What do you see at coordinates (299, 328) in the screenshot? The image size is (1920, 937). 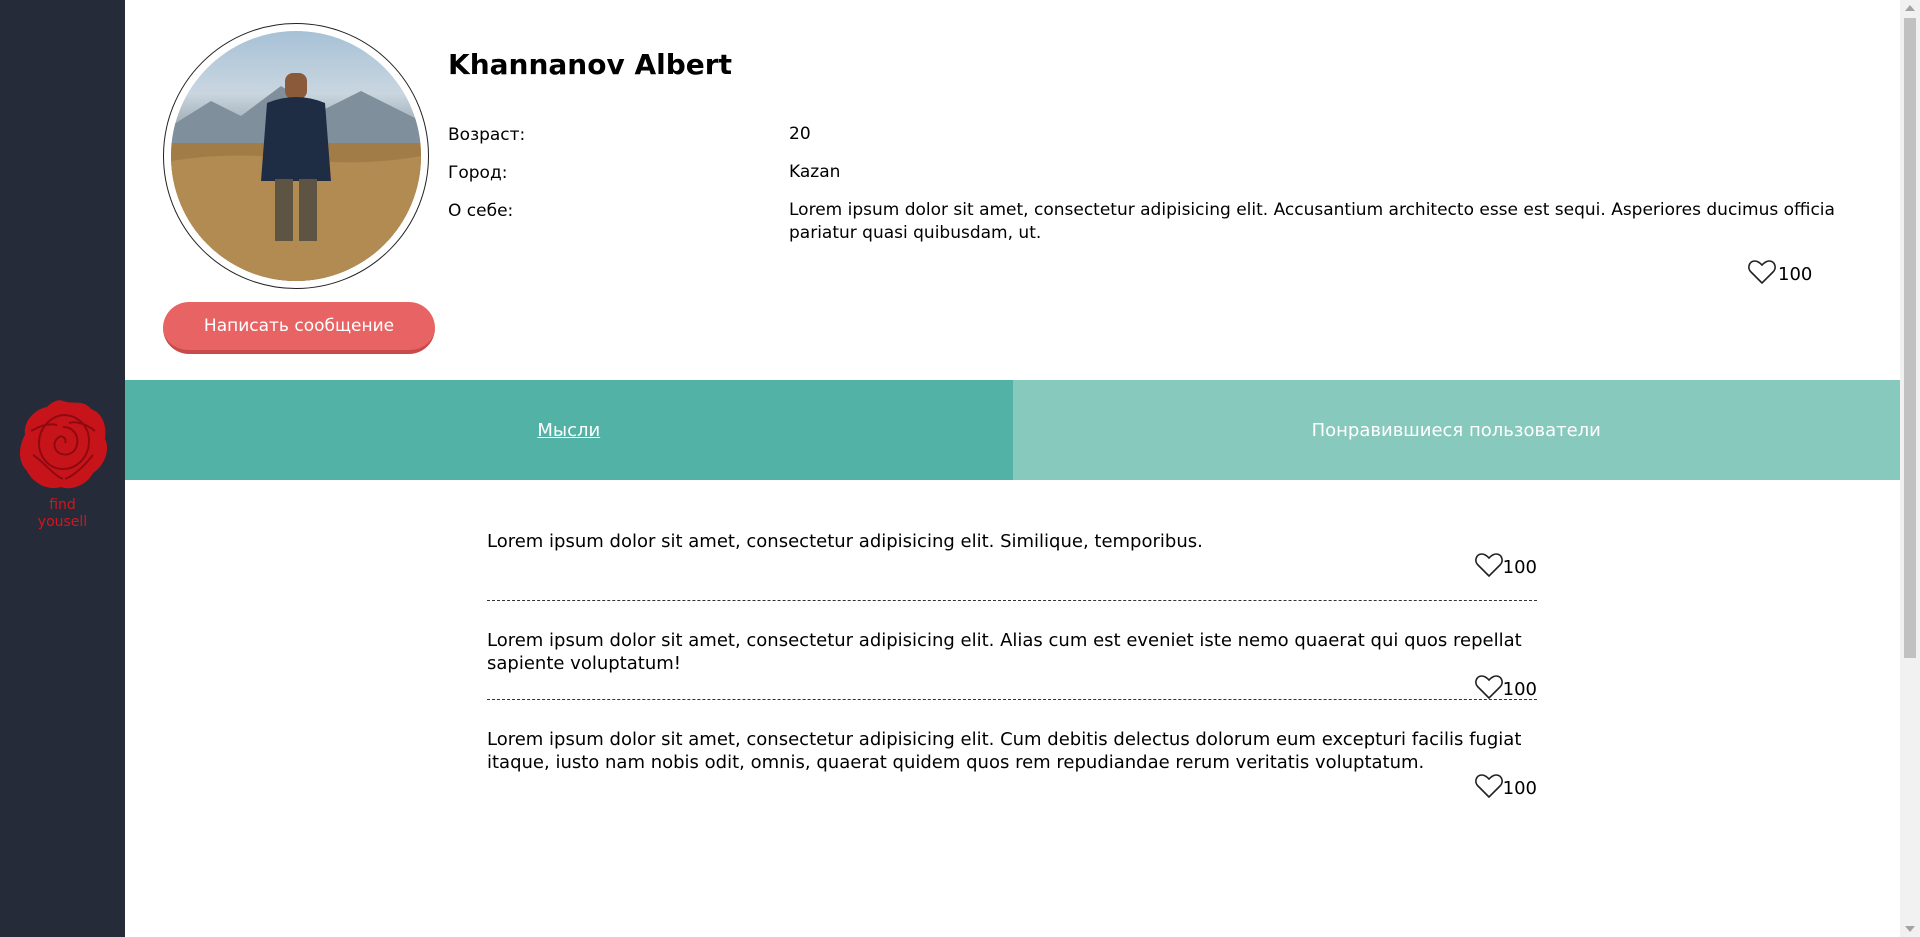 I see `send-message-button: Написать сообщение` at bounding box center [299, 328].